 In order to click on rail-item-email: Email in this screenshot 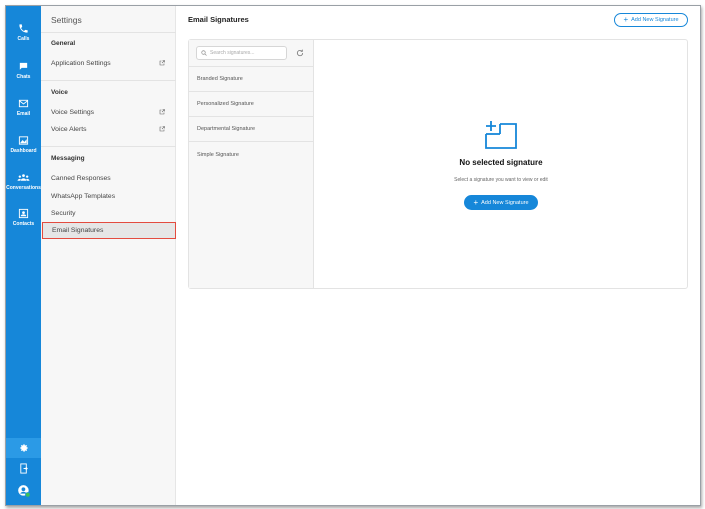, I will do `click(23, 107)`.